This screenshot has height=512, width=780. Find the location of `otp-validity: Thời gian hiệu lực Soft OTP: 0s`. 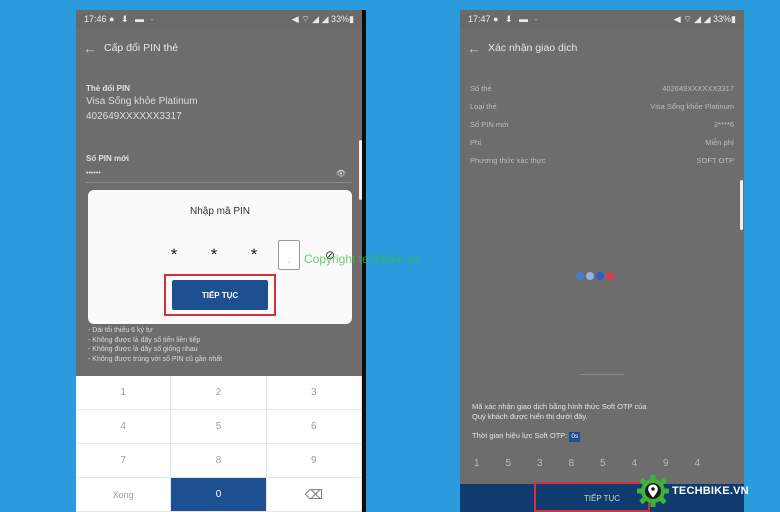

otp-validity: Thời gian hiệu lực Soft OTP: 0s is located at coordinates (526, 436).